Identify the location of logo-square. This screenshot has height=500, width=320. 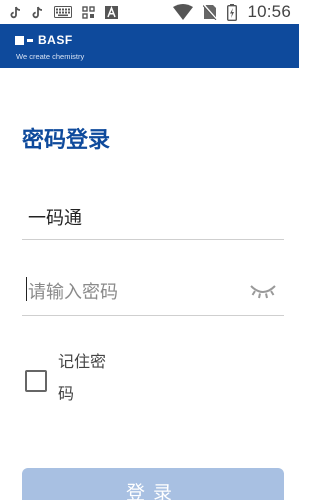
(19, 40).